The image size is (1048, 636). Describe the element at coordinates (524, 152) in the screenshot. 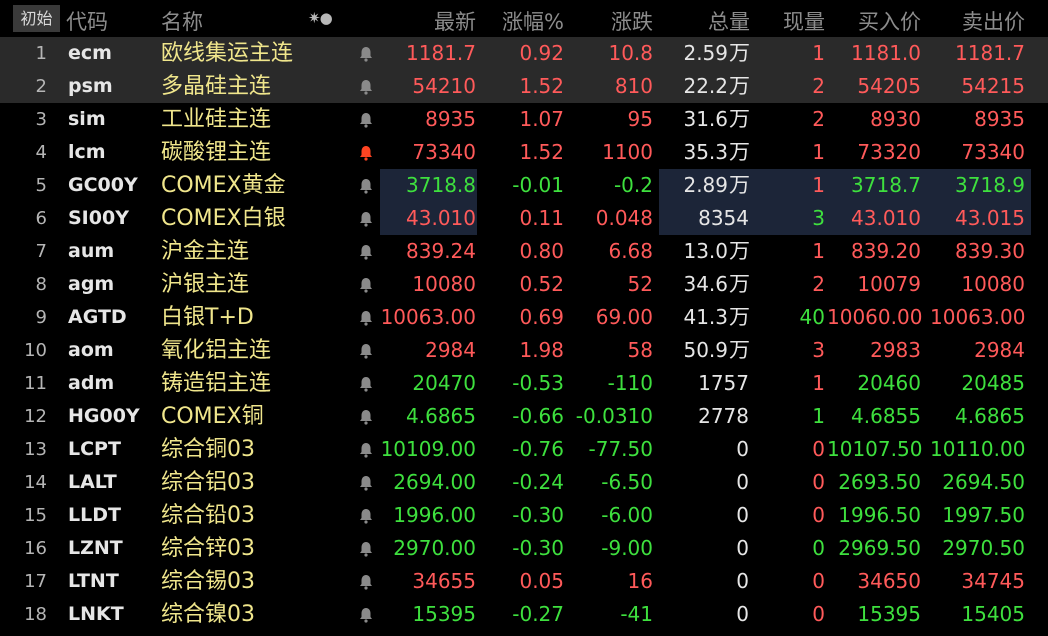

I see `table-row: 4 lcm 碳酸锂主连 73340 1.52 1100 35.3万 1 73320 73340` at that location.